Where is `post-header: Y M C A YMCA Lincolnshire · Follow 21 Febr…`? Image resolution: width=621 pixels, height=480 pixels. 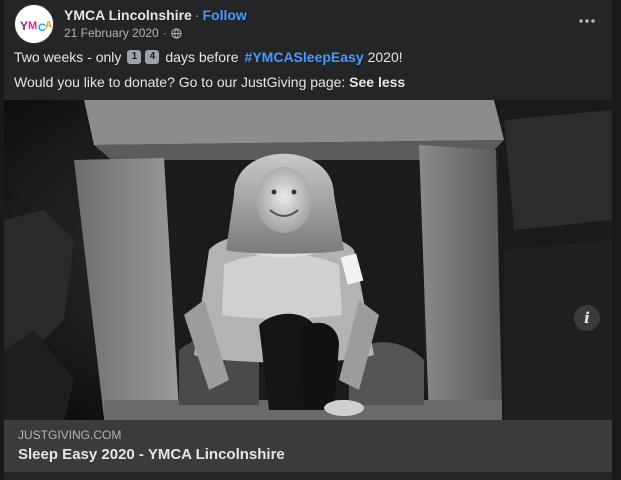 post-header: Y M C A YMCA Lincolnshire · Follow 21 Febr… is located at coordinates (308, 24).